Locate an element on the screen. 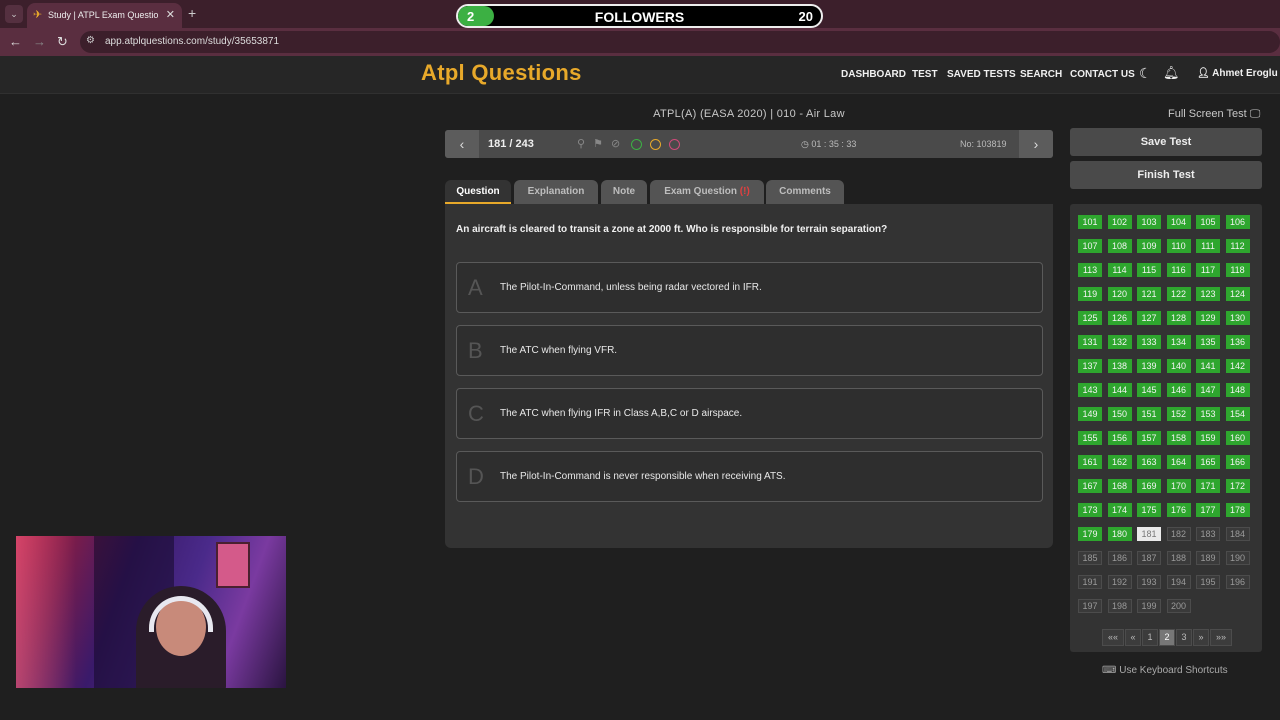 The width and height of the screenshot is (1280, 720). url-text: app.atplquestions.com/study/35653871 is located at coordinates (192, 41).